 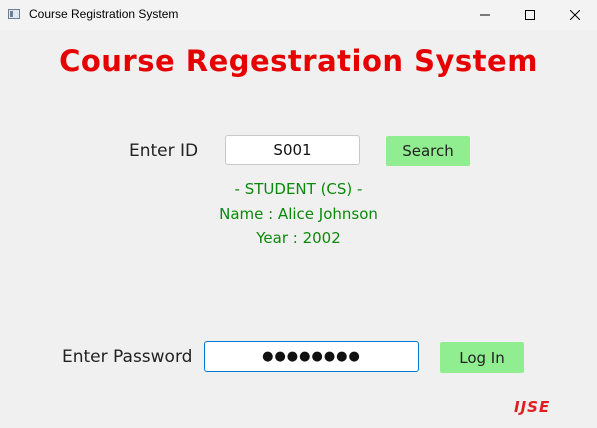 I want to click on close-button, so click(x=575, y=15).